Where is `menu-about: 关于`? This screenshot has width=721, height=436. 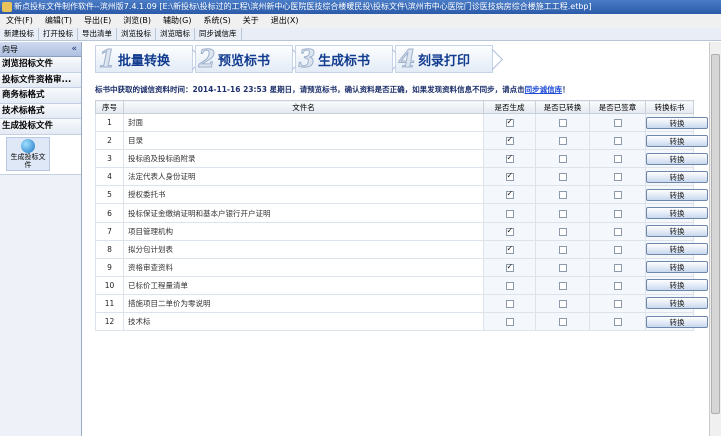 menu-about: 关于 is located at coordinates (251, 21).